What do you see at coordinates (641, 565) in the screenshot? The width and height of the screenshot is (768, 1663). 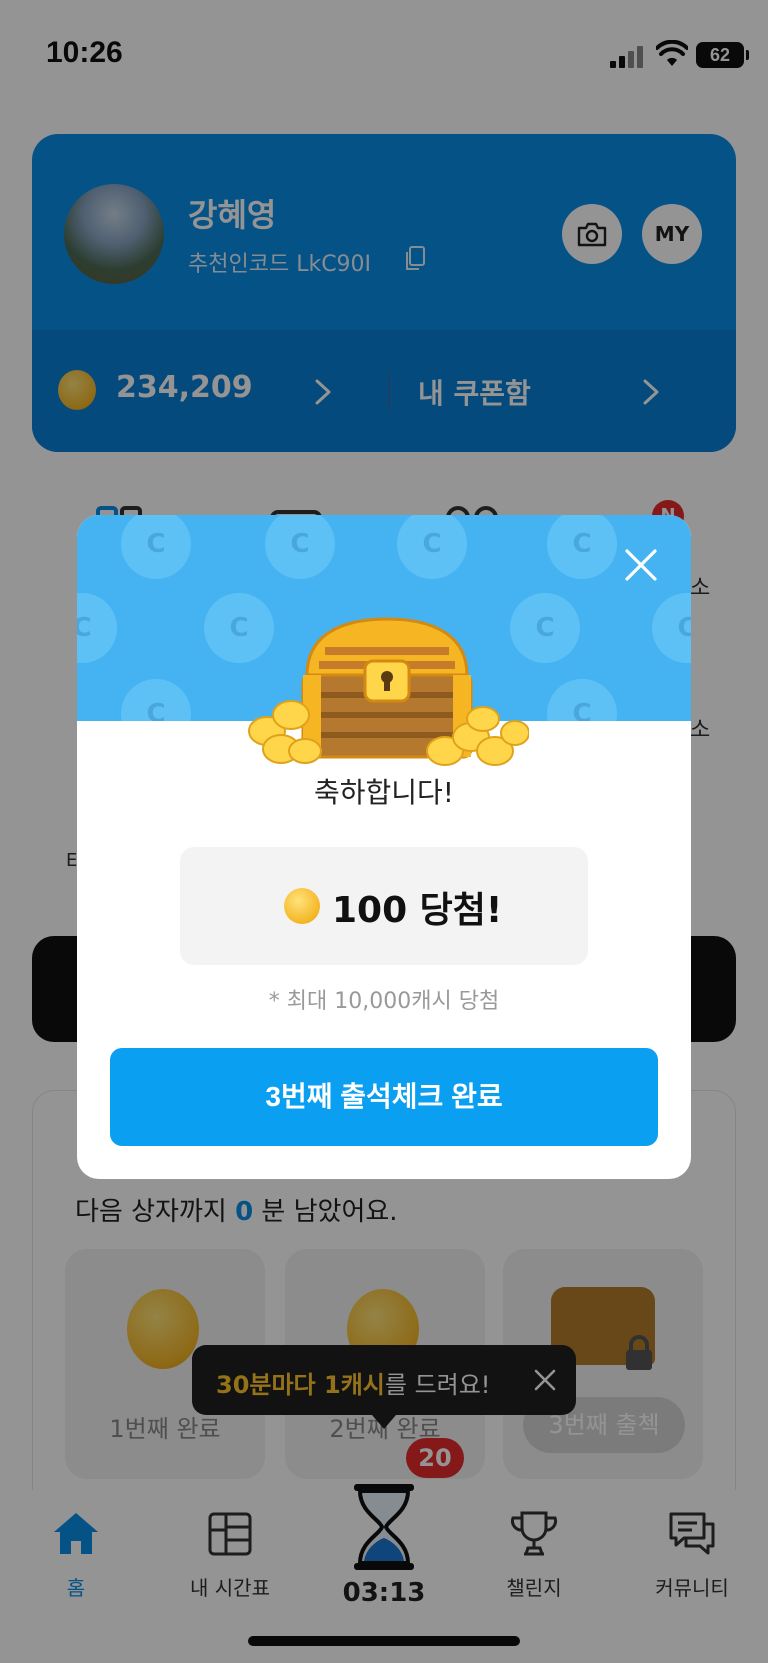 I see `close-icon` at bounding box center [641, 565].